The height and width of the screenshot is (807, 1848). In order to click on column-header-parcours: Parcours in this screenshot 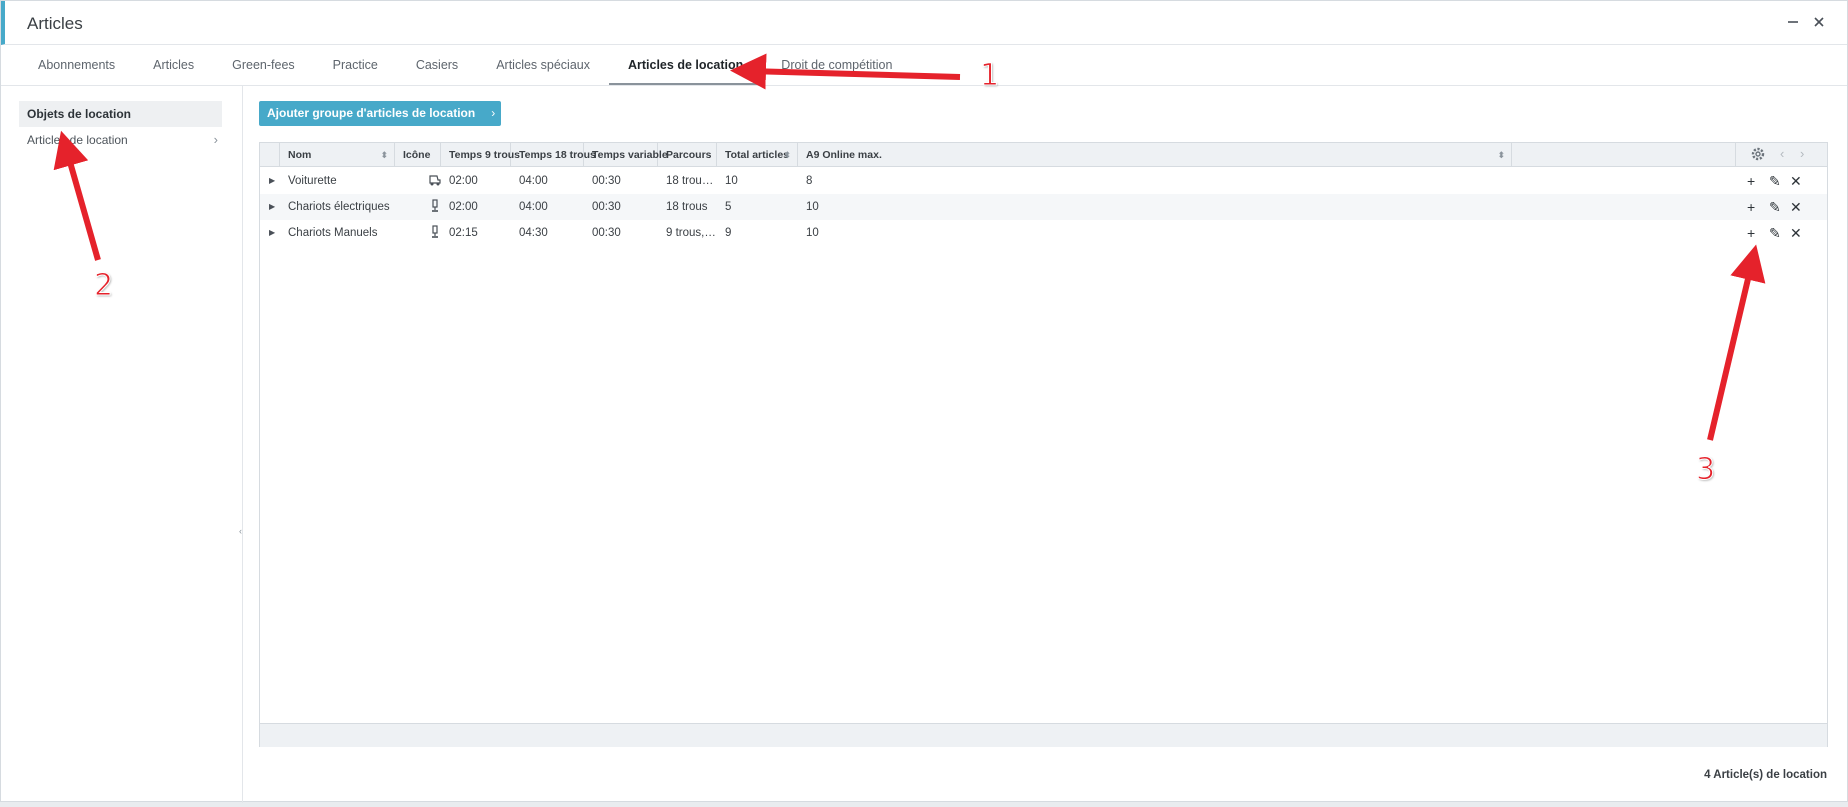, I will do `click(687, 155)`.